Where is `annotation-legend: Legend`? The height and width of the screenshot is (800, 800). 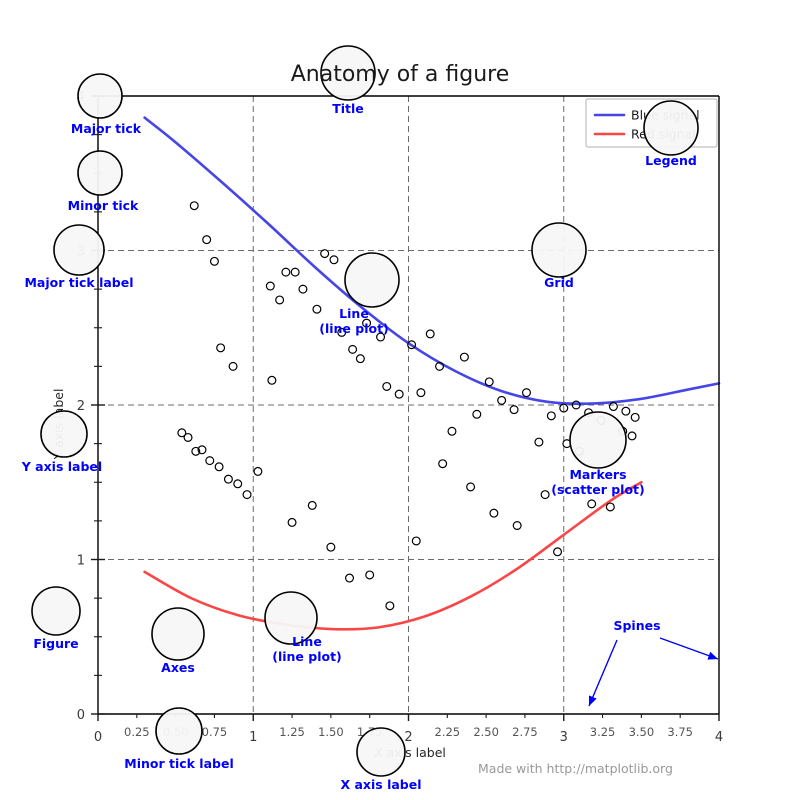
annotation-legend: Legend is located at coordinates (671, 160).